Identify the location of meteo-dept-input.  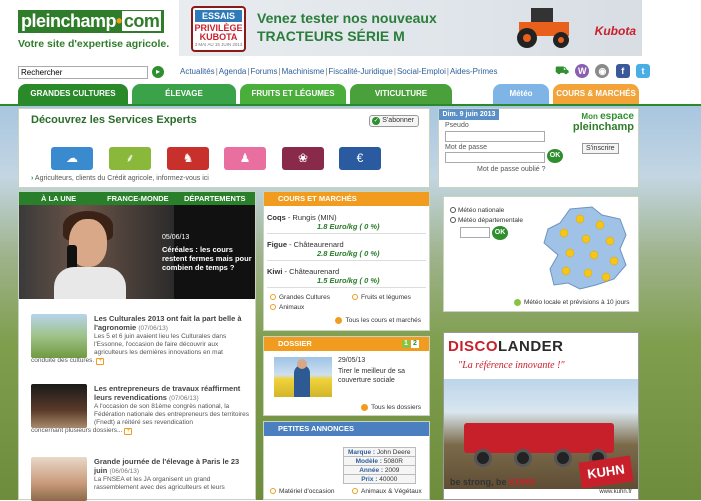
(475, 232).